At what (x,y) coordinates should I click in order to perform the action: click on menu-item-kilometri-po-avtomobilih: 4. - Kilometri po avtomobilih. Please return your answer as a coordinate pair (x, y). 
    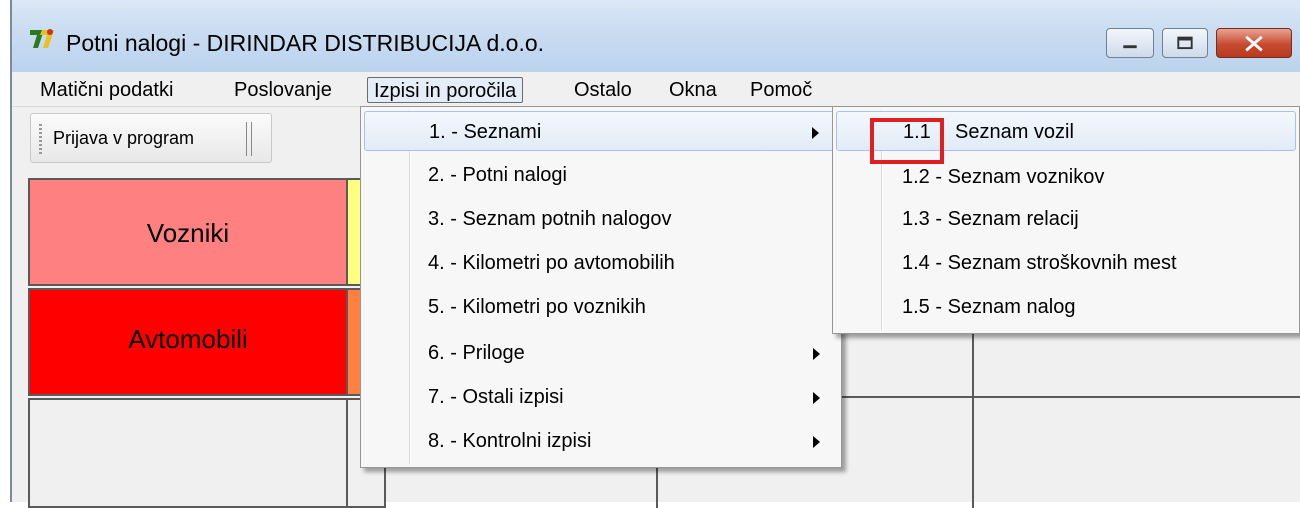
    Looking at the image, I should click on (601, 263).